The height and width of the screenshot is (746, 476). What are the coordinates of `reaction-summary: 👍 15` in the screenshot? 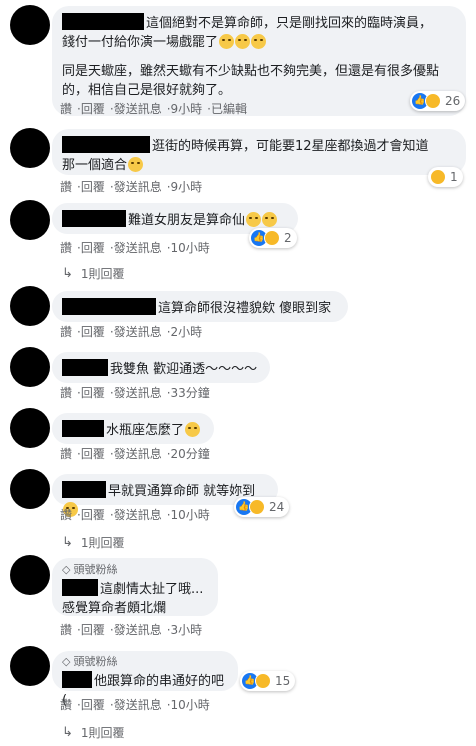 It's located at (268, 681).